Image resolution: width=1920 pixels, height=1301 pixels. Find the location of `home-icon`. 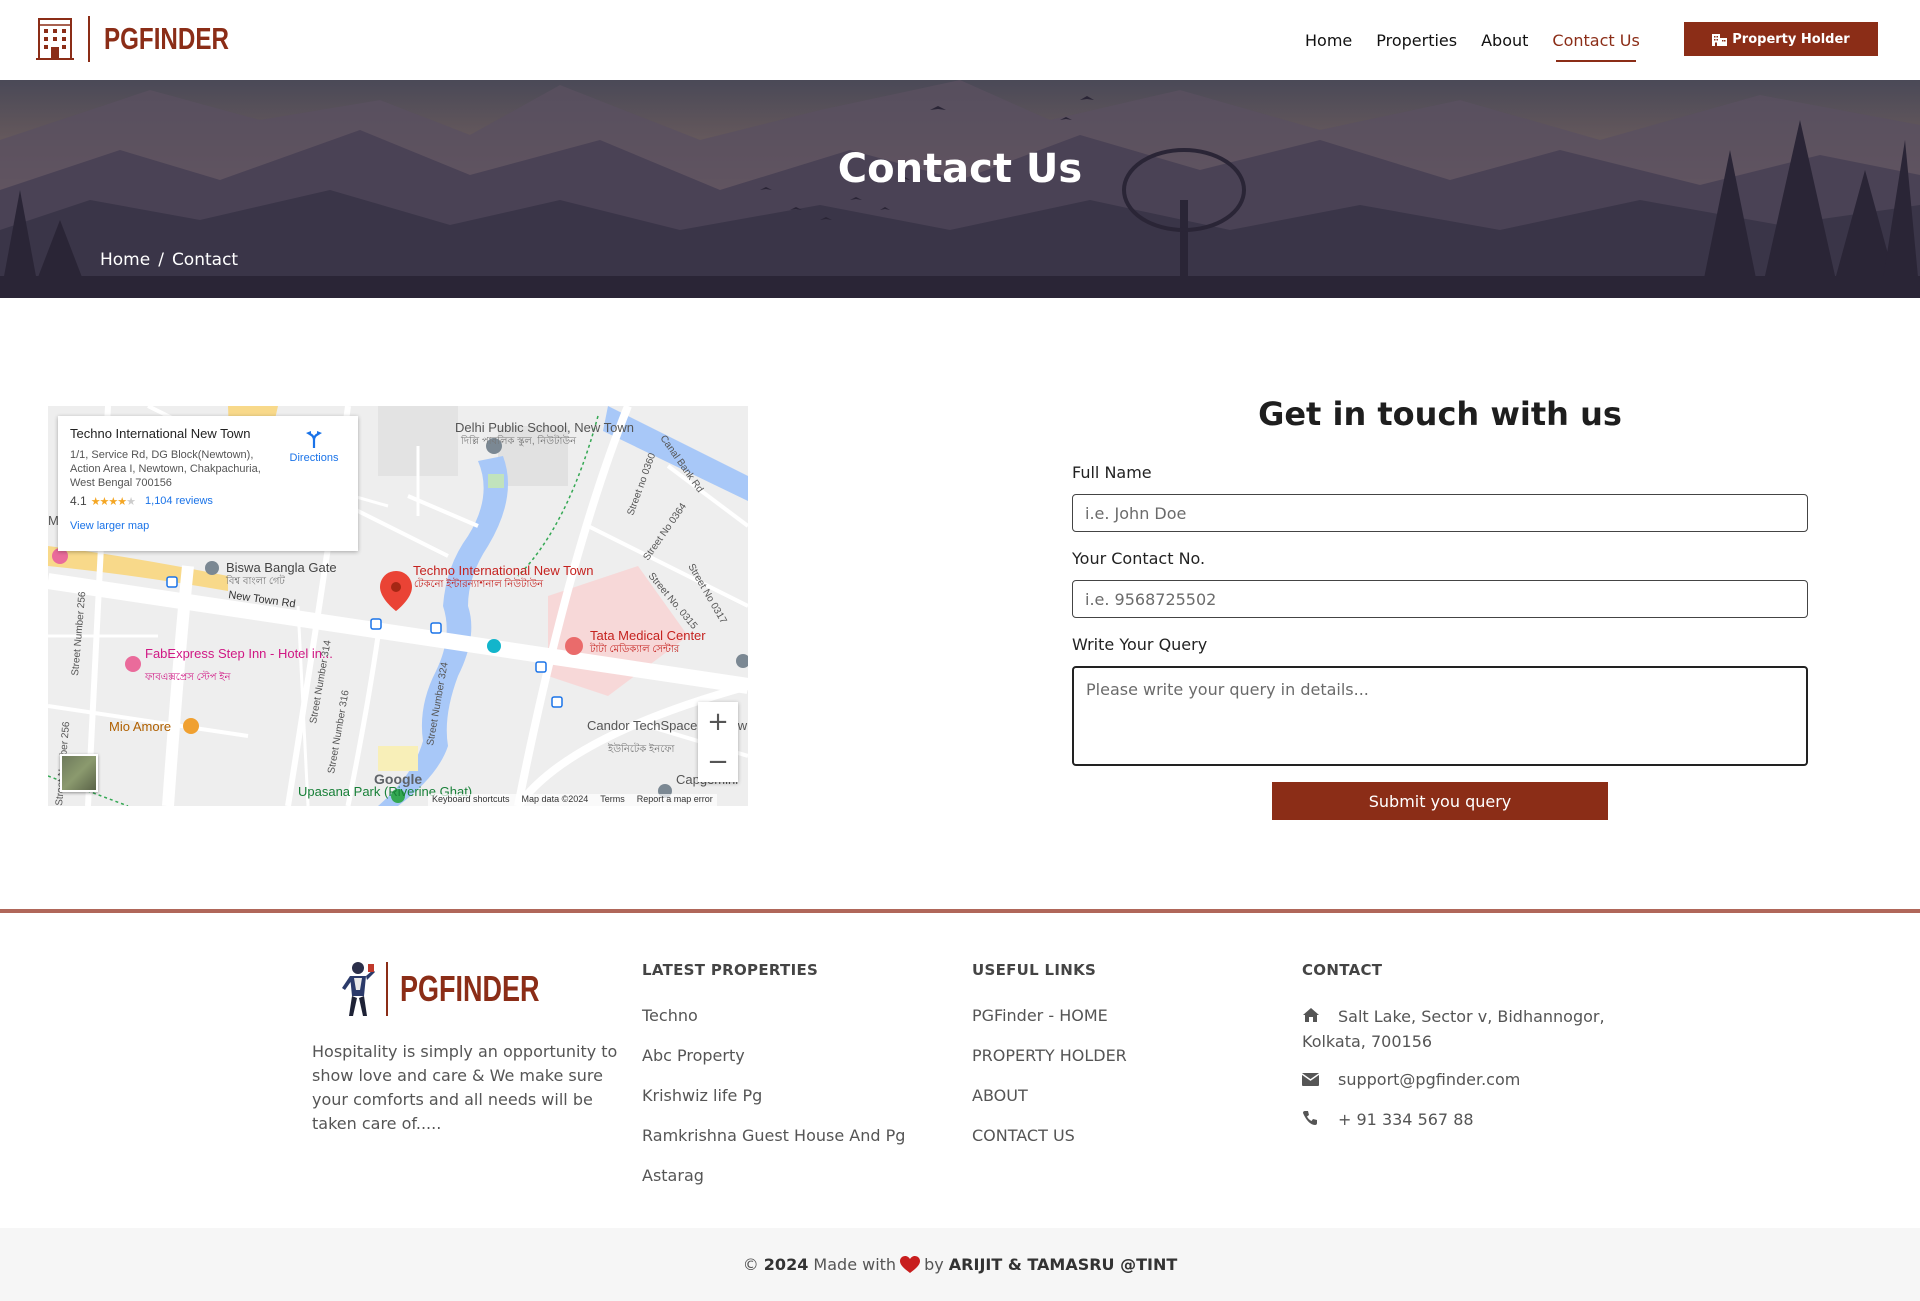

home-icon is located at coordinates (1320, 1018).